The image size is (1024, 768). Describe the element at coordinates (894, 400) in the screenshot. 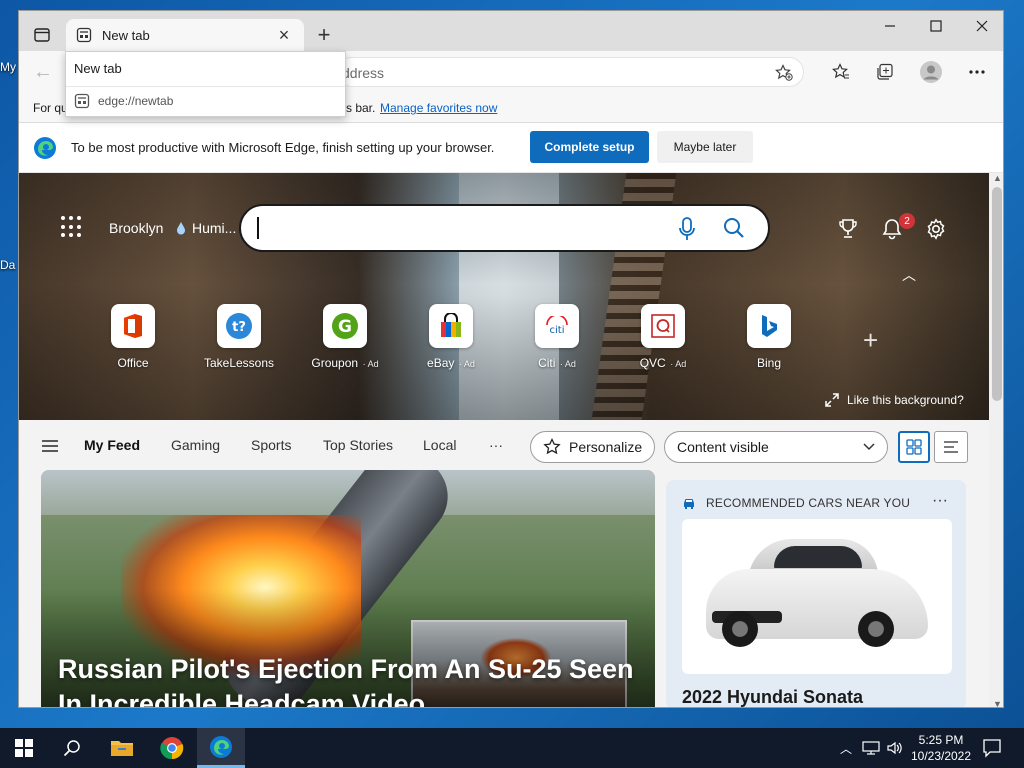

I see `like-background-button: Like this background?` at that location.